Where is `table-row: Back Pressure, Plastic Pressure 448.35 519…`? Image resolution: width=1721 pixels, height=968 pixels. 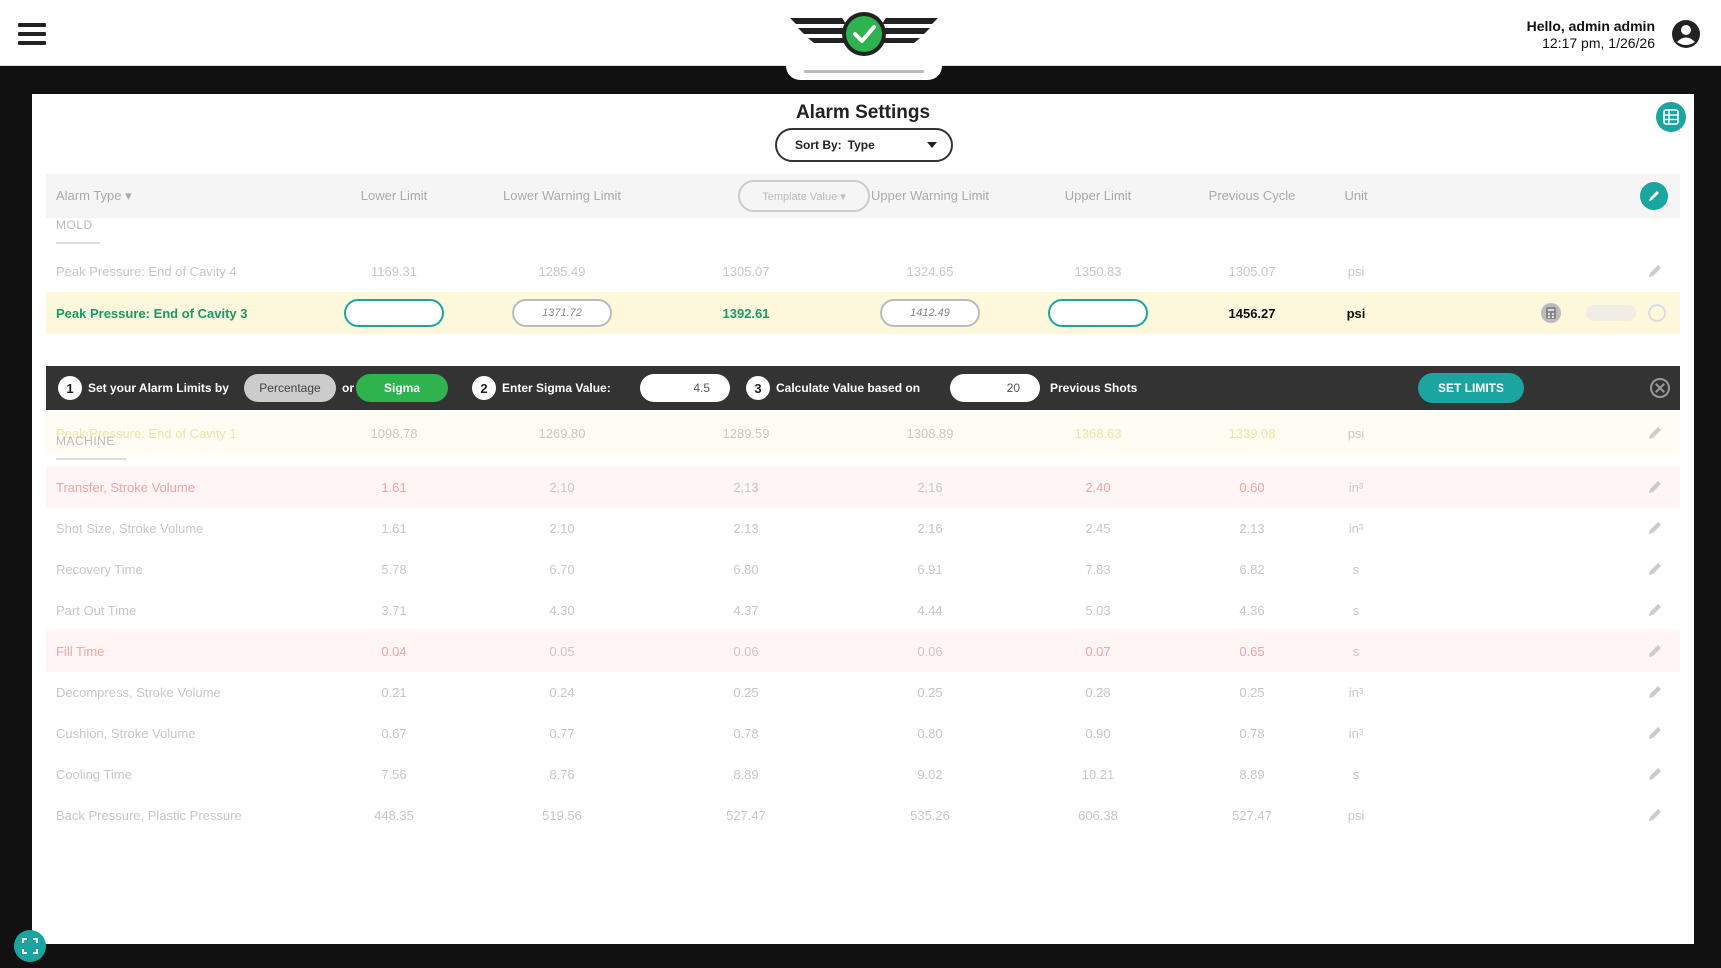 table-row: Back Pressure, Plastic Pressure 448.35 519… is located at coordinates (863, 815).